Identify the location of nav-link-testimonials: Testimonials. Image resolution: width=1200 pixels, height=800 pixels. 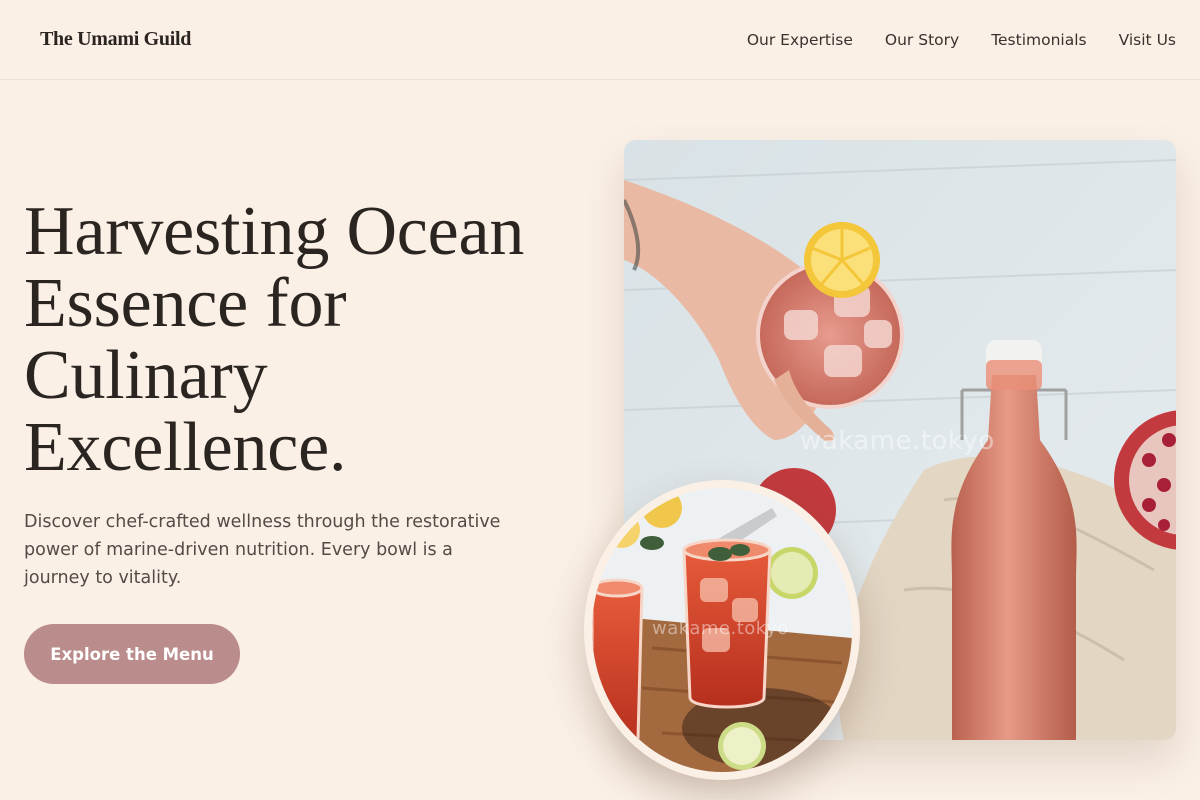
(1038, 40).